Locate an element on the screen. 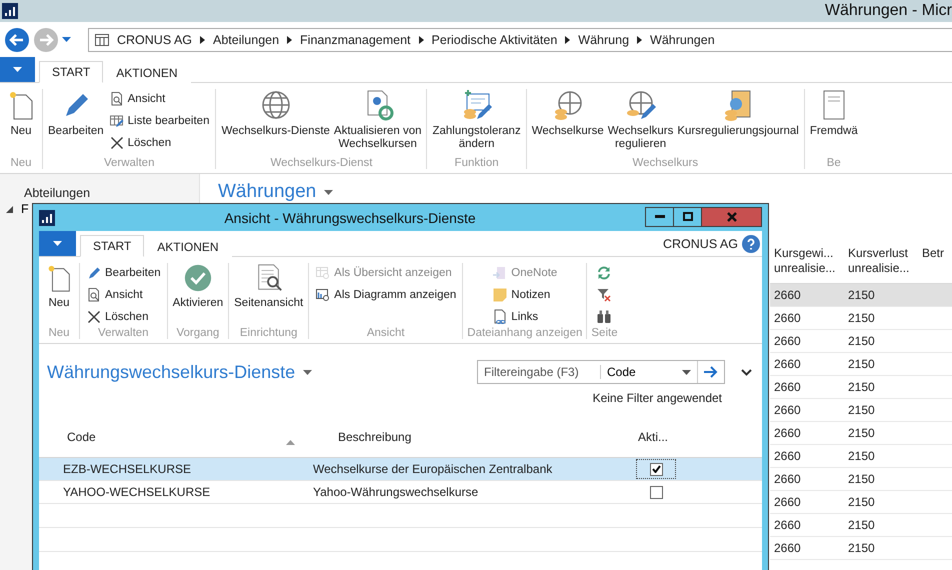 This screenshot has width=952, height=570. breadcrumb-item: Abteilungen is located at coordinates (246, 39).